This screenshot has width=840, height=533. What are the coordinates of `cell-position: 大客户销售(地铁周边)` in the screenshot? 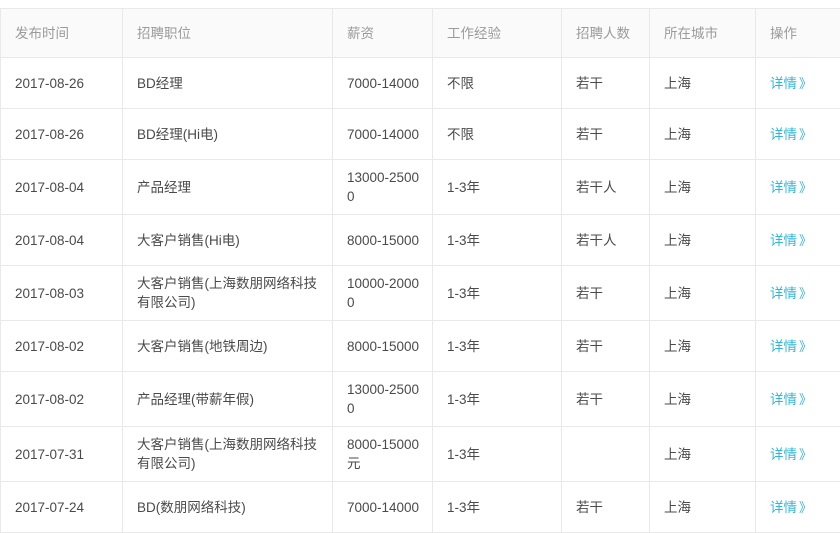 It's located at (228, 346).